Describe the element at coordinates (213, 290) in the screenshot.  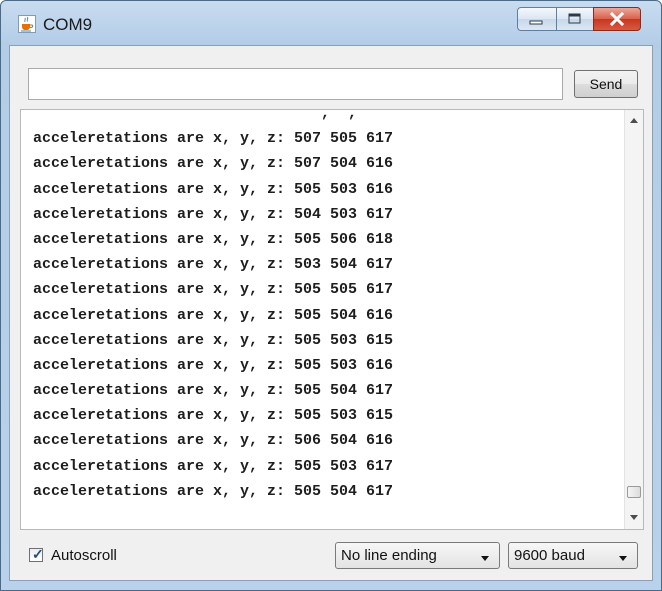
I see `output-line: acceleretations are x, y, z: 505 505 617` at that location.